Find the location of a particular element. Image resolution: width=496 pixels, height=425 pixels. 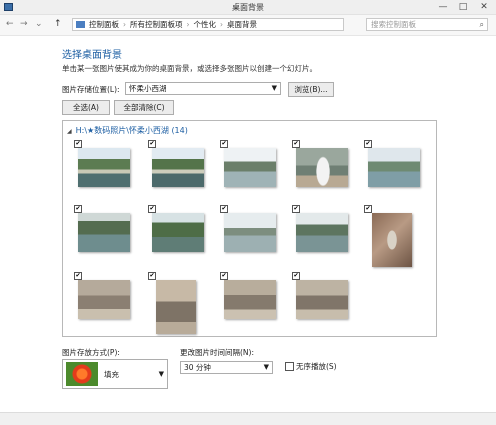

control-panel-icon is located at coordinates (80, 24).